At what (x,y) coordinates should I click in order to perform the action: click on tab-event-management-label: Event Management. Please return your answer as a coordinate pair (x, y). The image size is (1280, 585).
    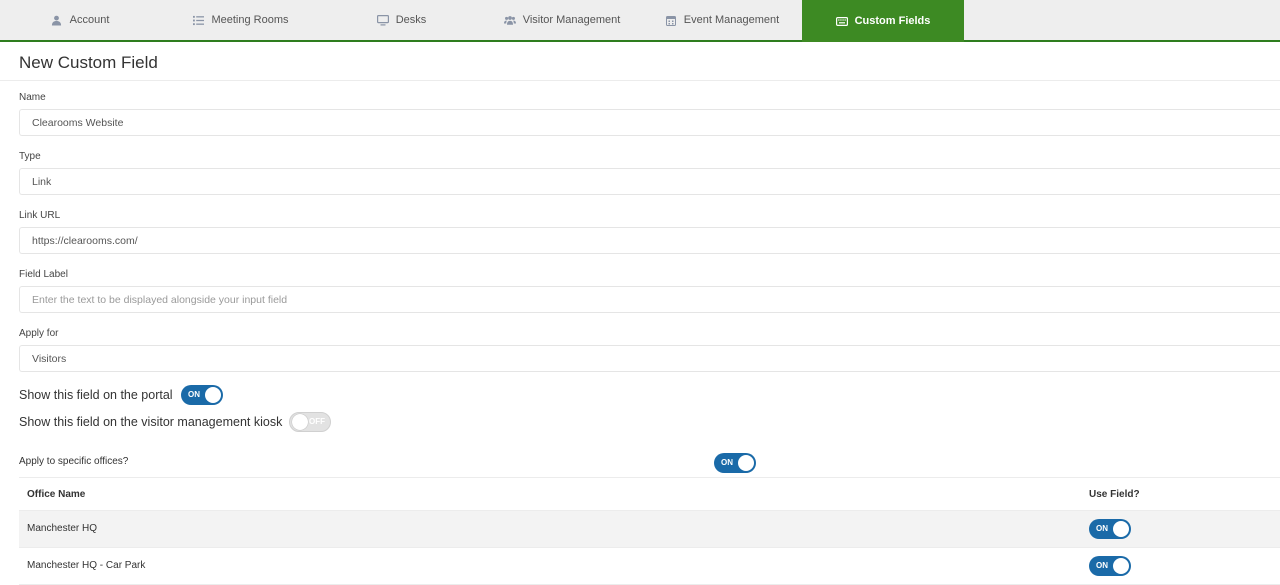
    Looking at the image, I should click on (731, 20).